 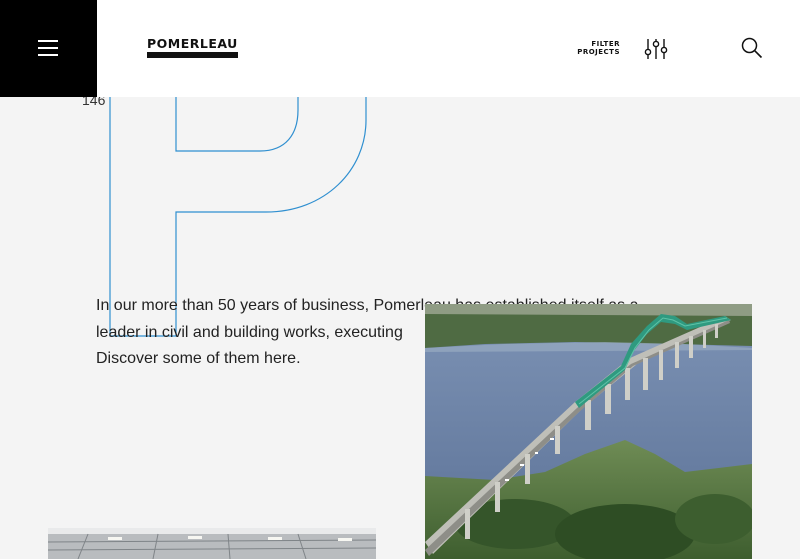 I want to click on filter-label-line2: PROJECTS, so click(x=598, y=52).